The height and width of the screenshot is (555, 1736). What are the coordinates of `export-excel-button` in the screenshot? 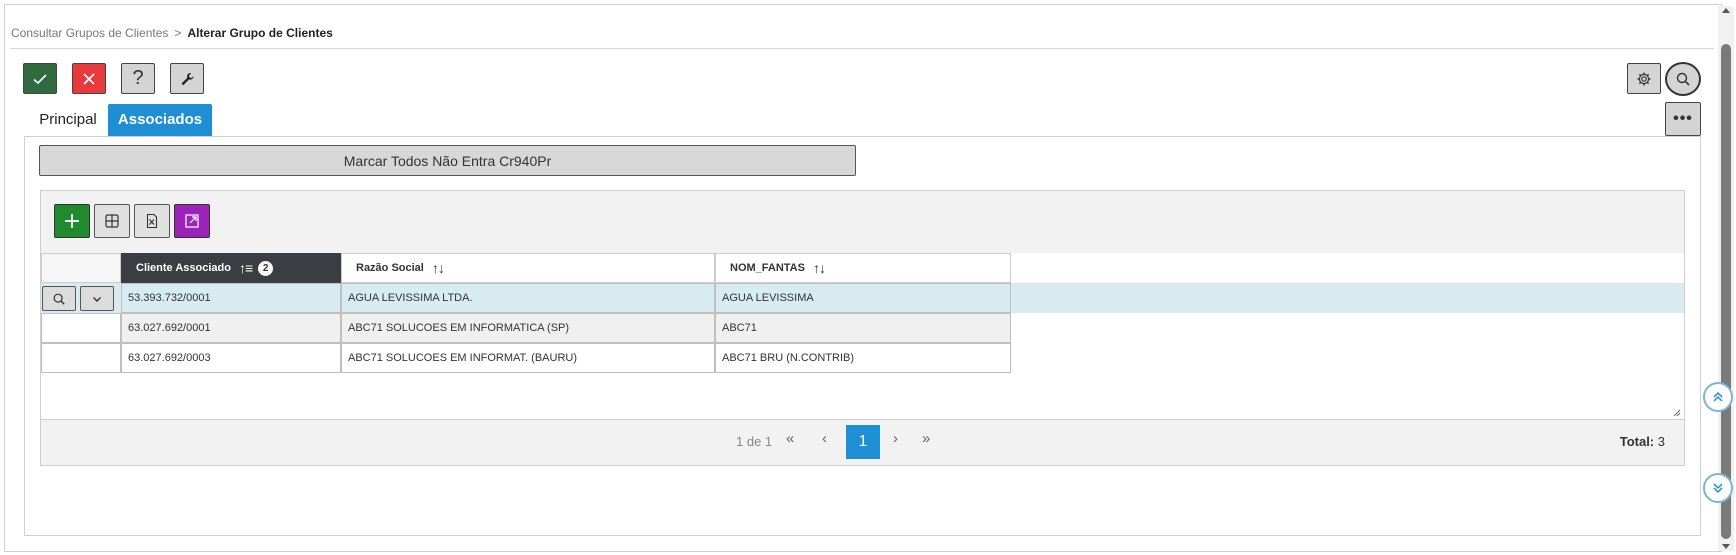 It's located at (152, 221).